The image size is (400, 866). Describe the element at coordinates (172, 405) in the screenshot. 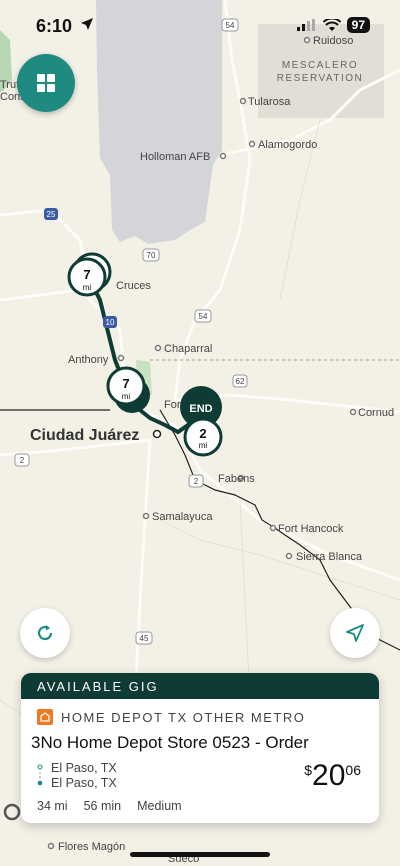

I see `label-fort: For` at that location.